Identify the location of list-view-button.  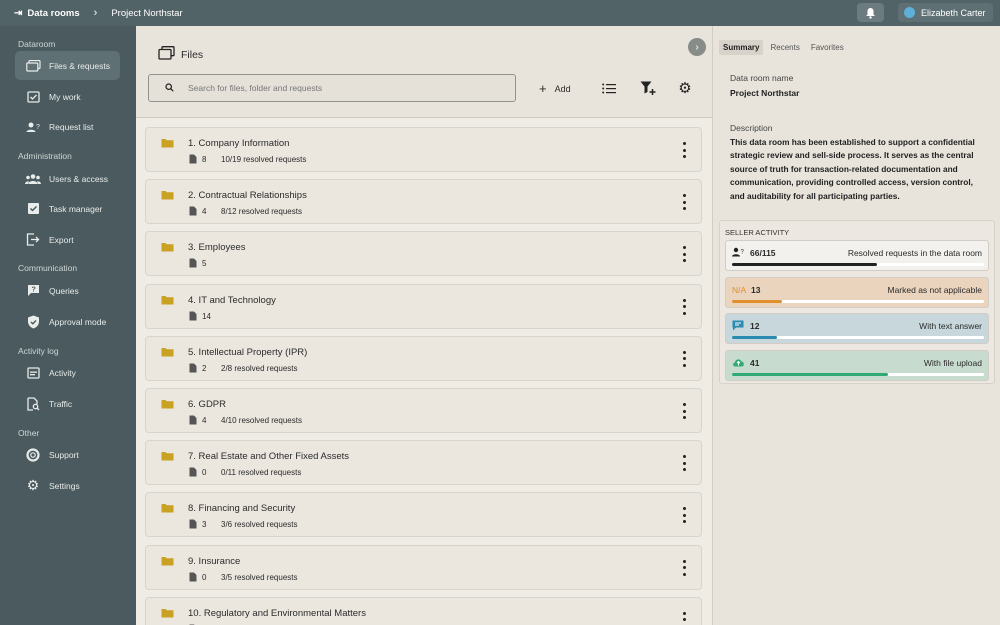
(609, 88).